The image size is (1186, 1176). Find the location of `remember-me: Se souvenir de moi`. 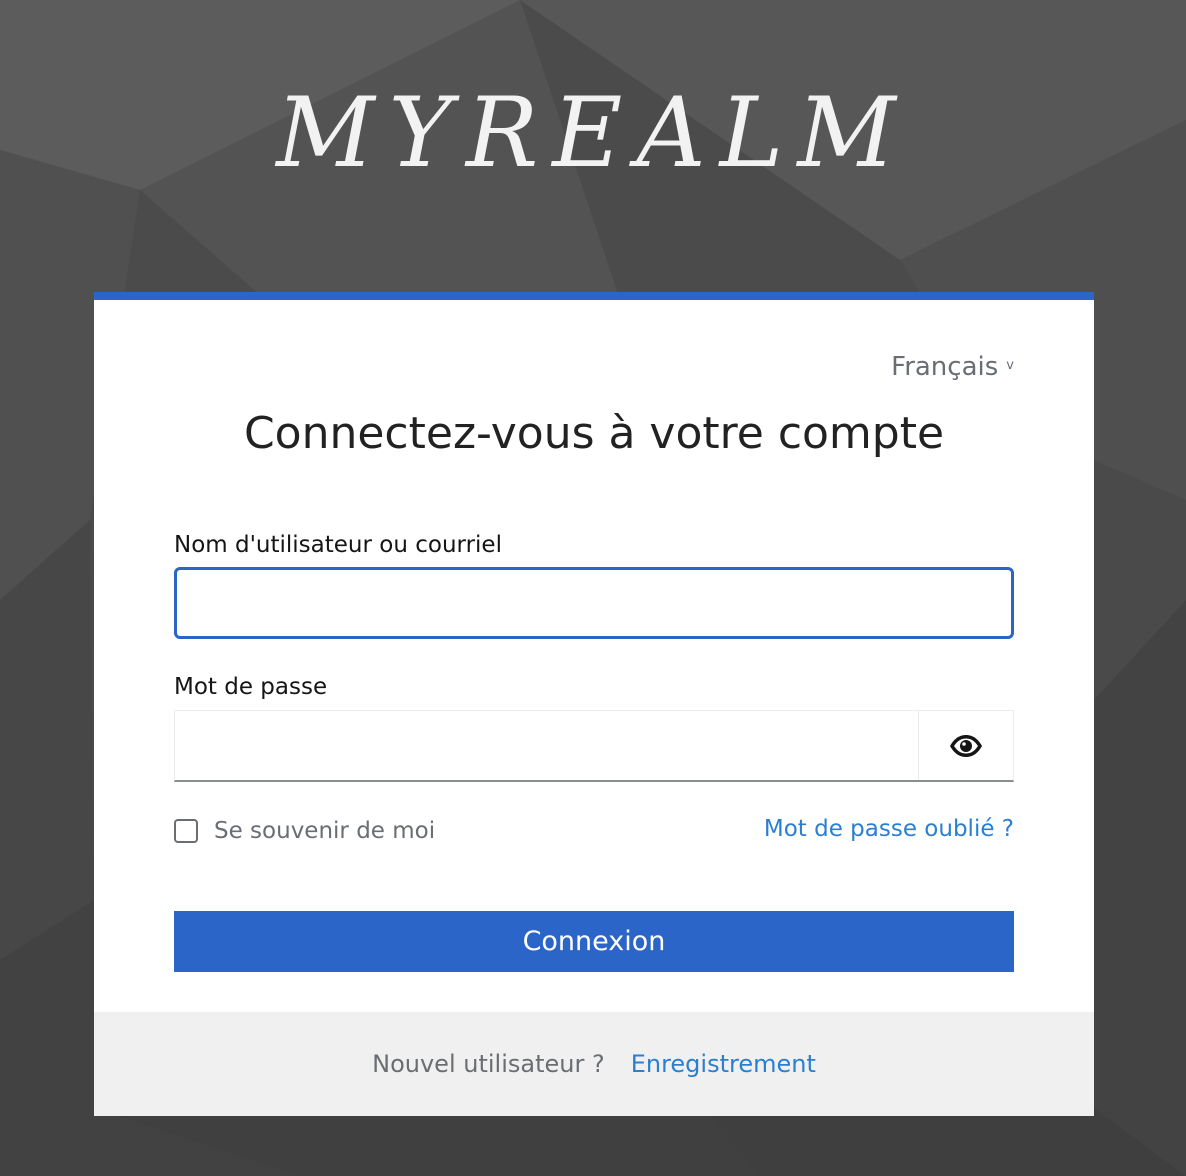

remember-me: Se souvenir de moi is located at coordinates (304, 831).